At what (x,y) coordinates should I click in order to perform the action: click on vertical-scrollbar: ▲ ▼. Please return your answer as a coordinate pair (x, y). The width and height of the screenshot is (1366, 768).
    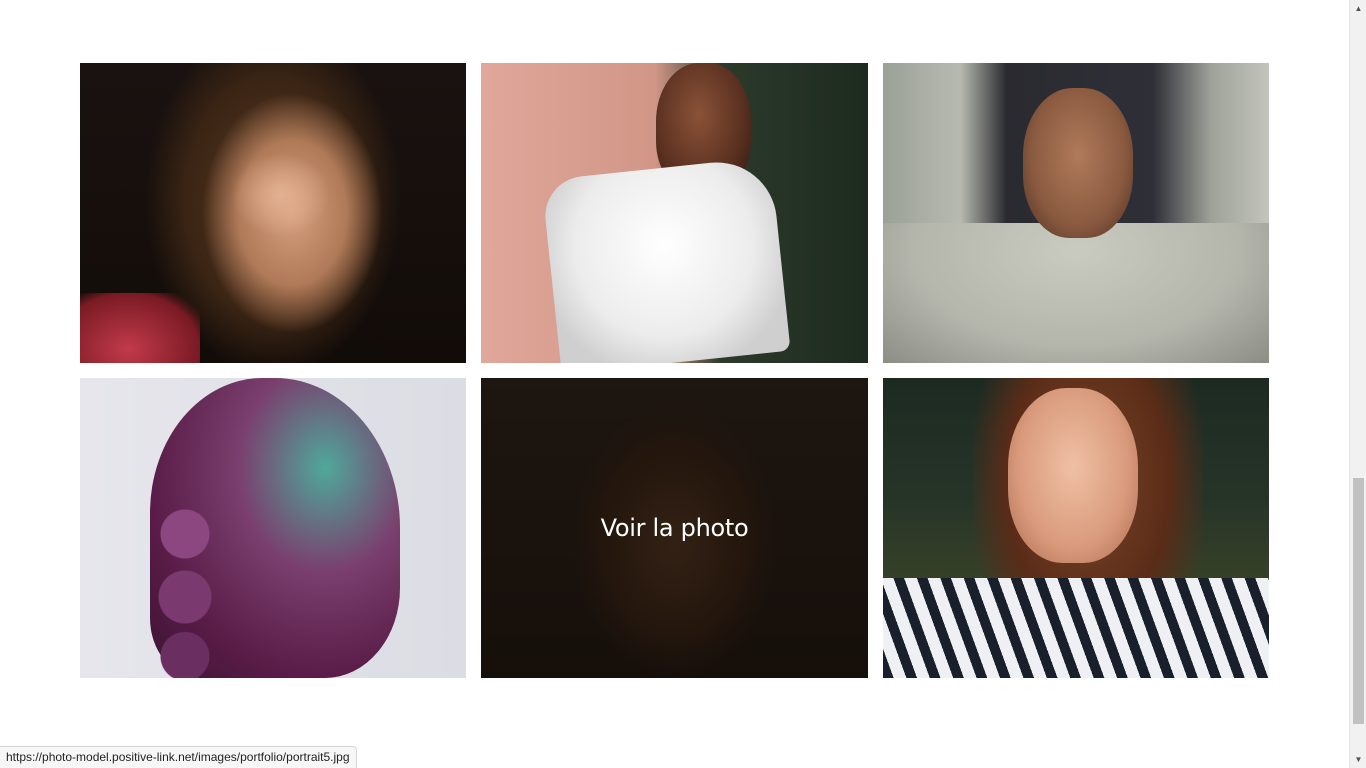
    Looking at the image, I should click on (1357, 384).